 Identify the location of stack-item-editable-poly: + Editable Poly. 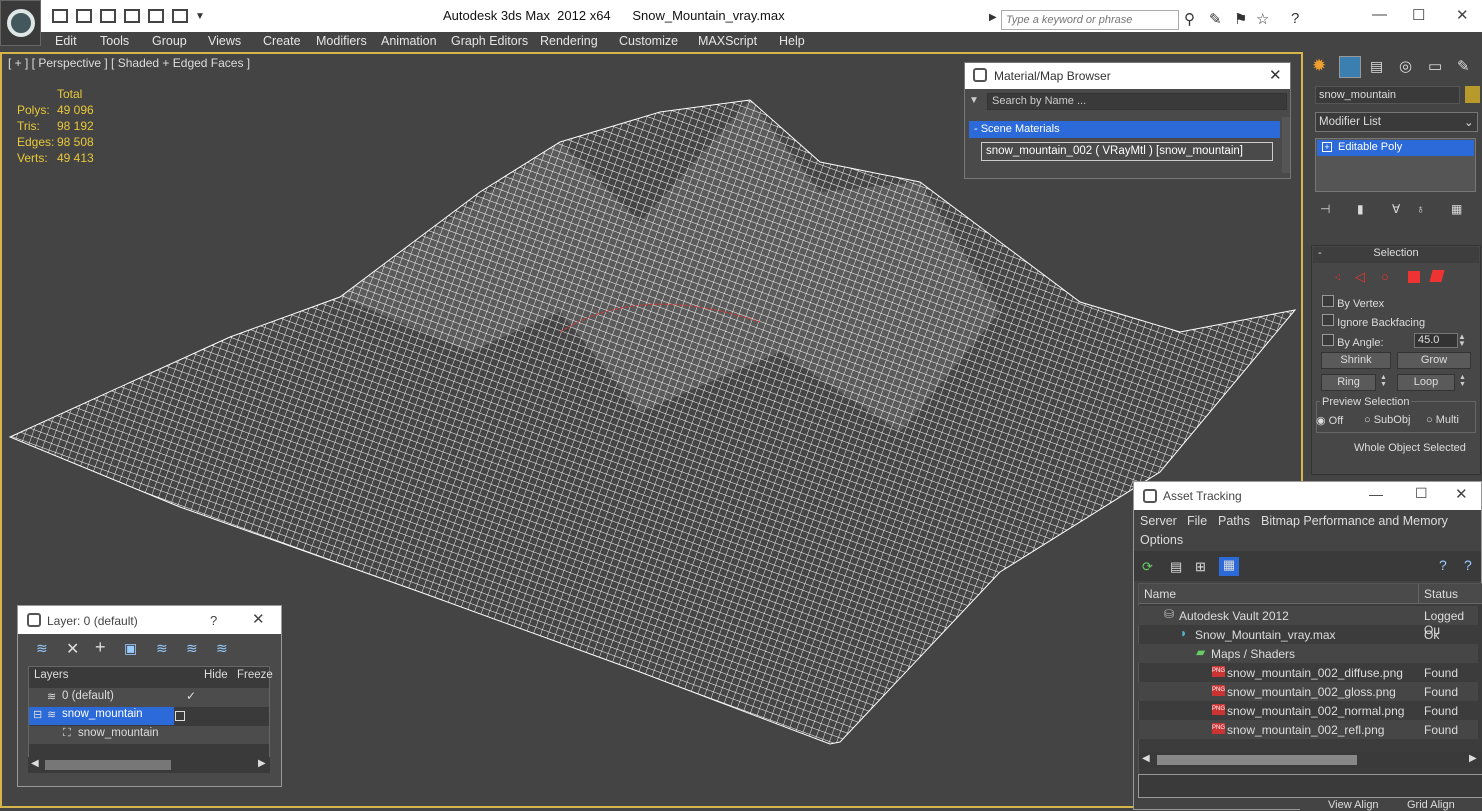
(1395, 148).